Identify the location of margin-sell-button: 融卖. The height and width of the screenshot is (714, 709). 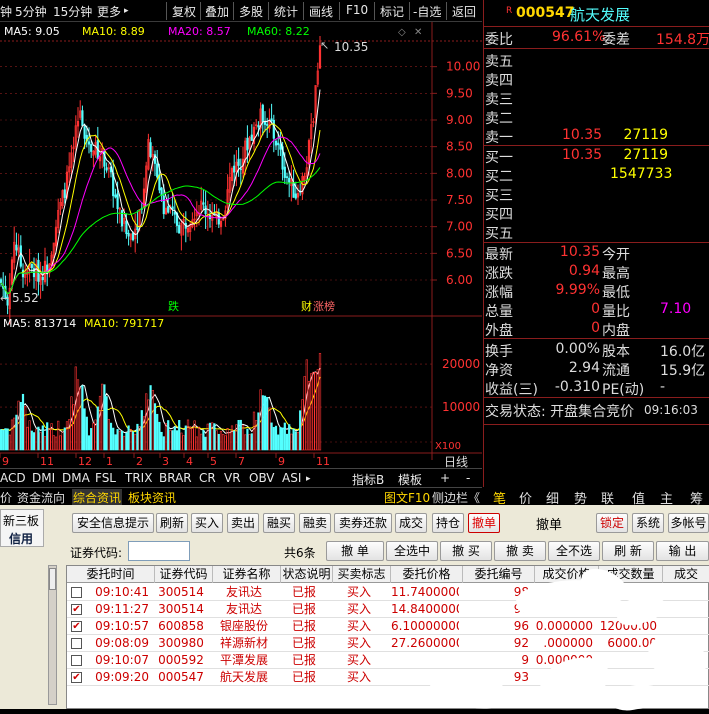
(315, 523).